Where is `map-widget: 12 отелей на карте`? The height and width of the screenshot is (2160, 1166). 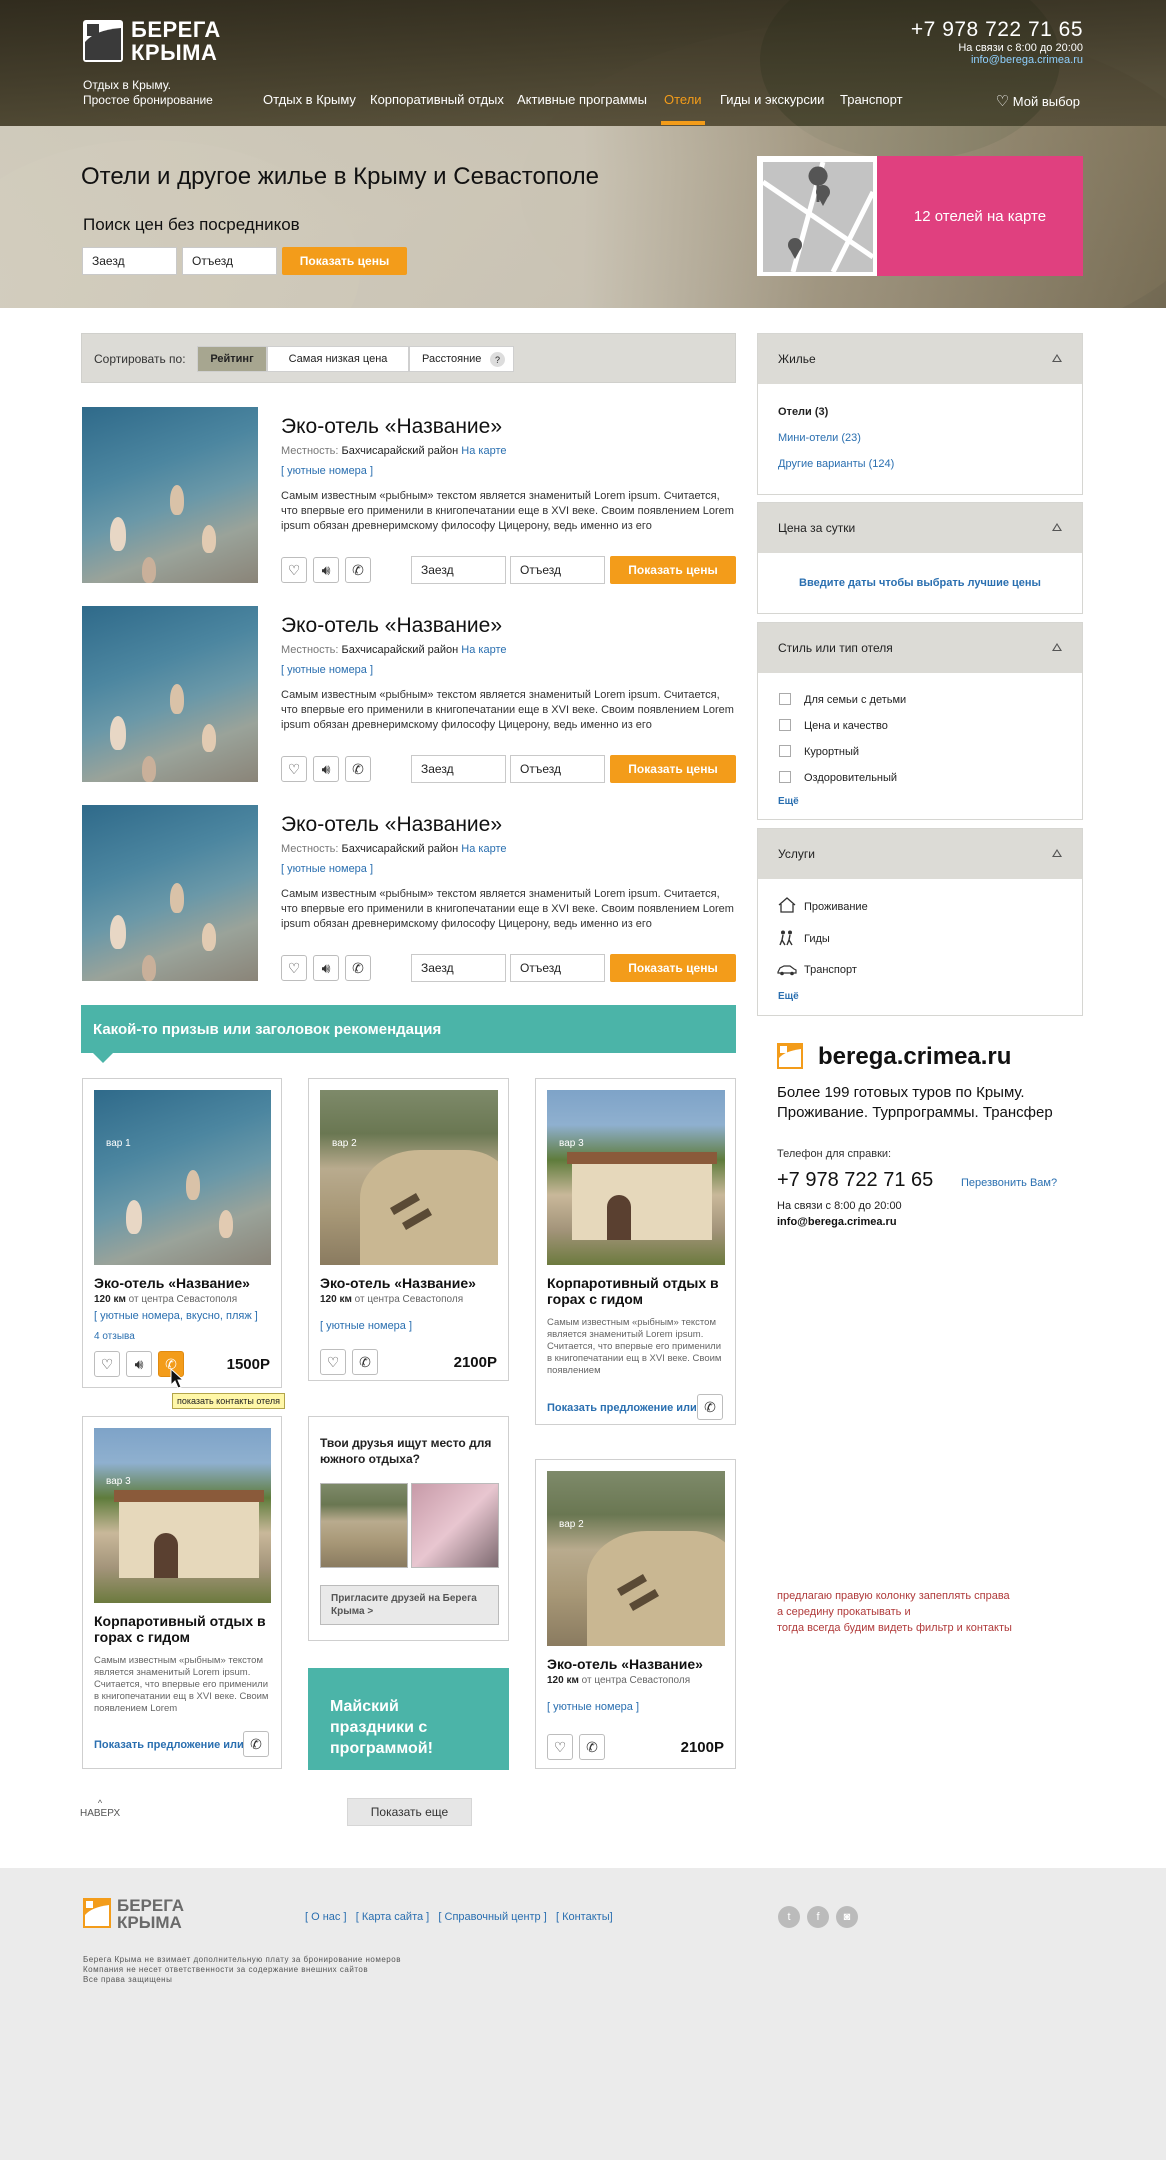
map-widget: 12 отелей на карте is located at coordinates (920, 216).